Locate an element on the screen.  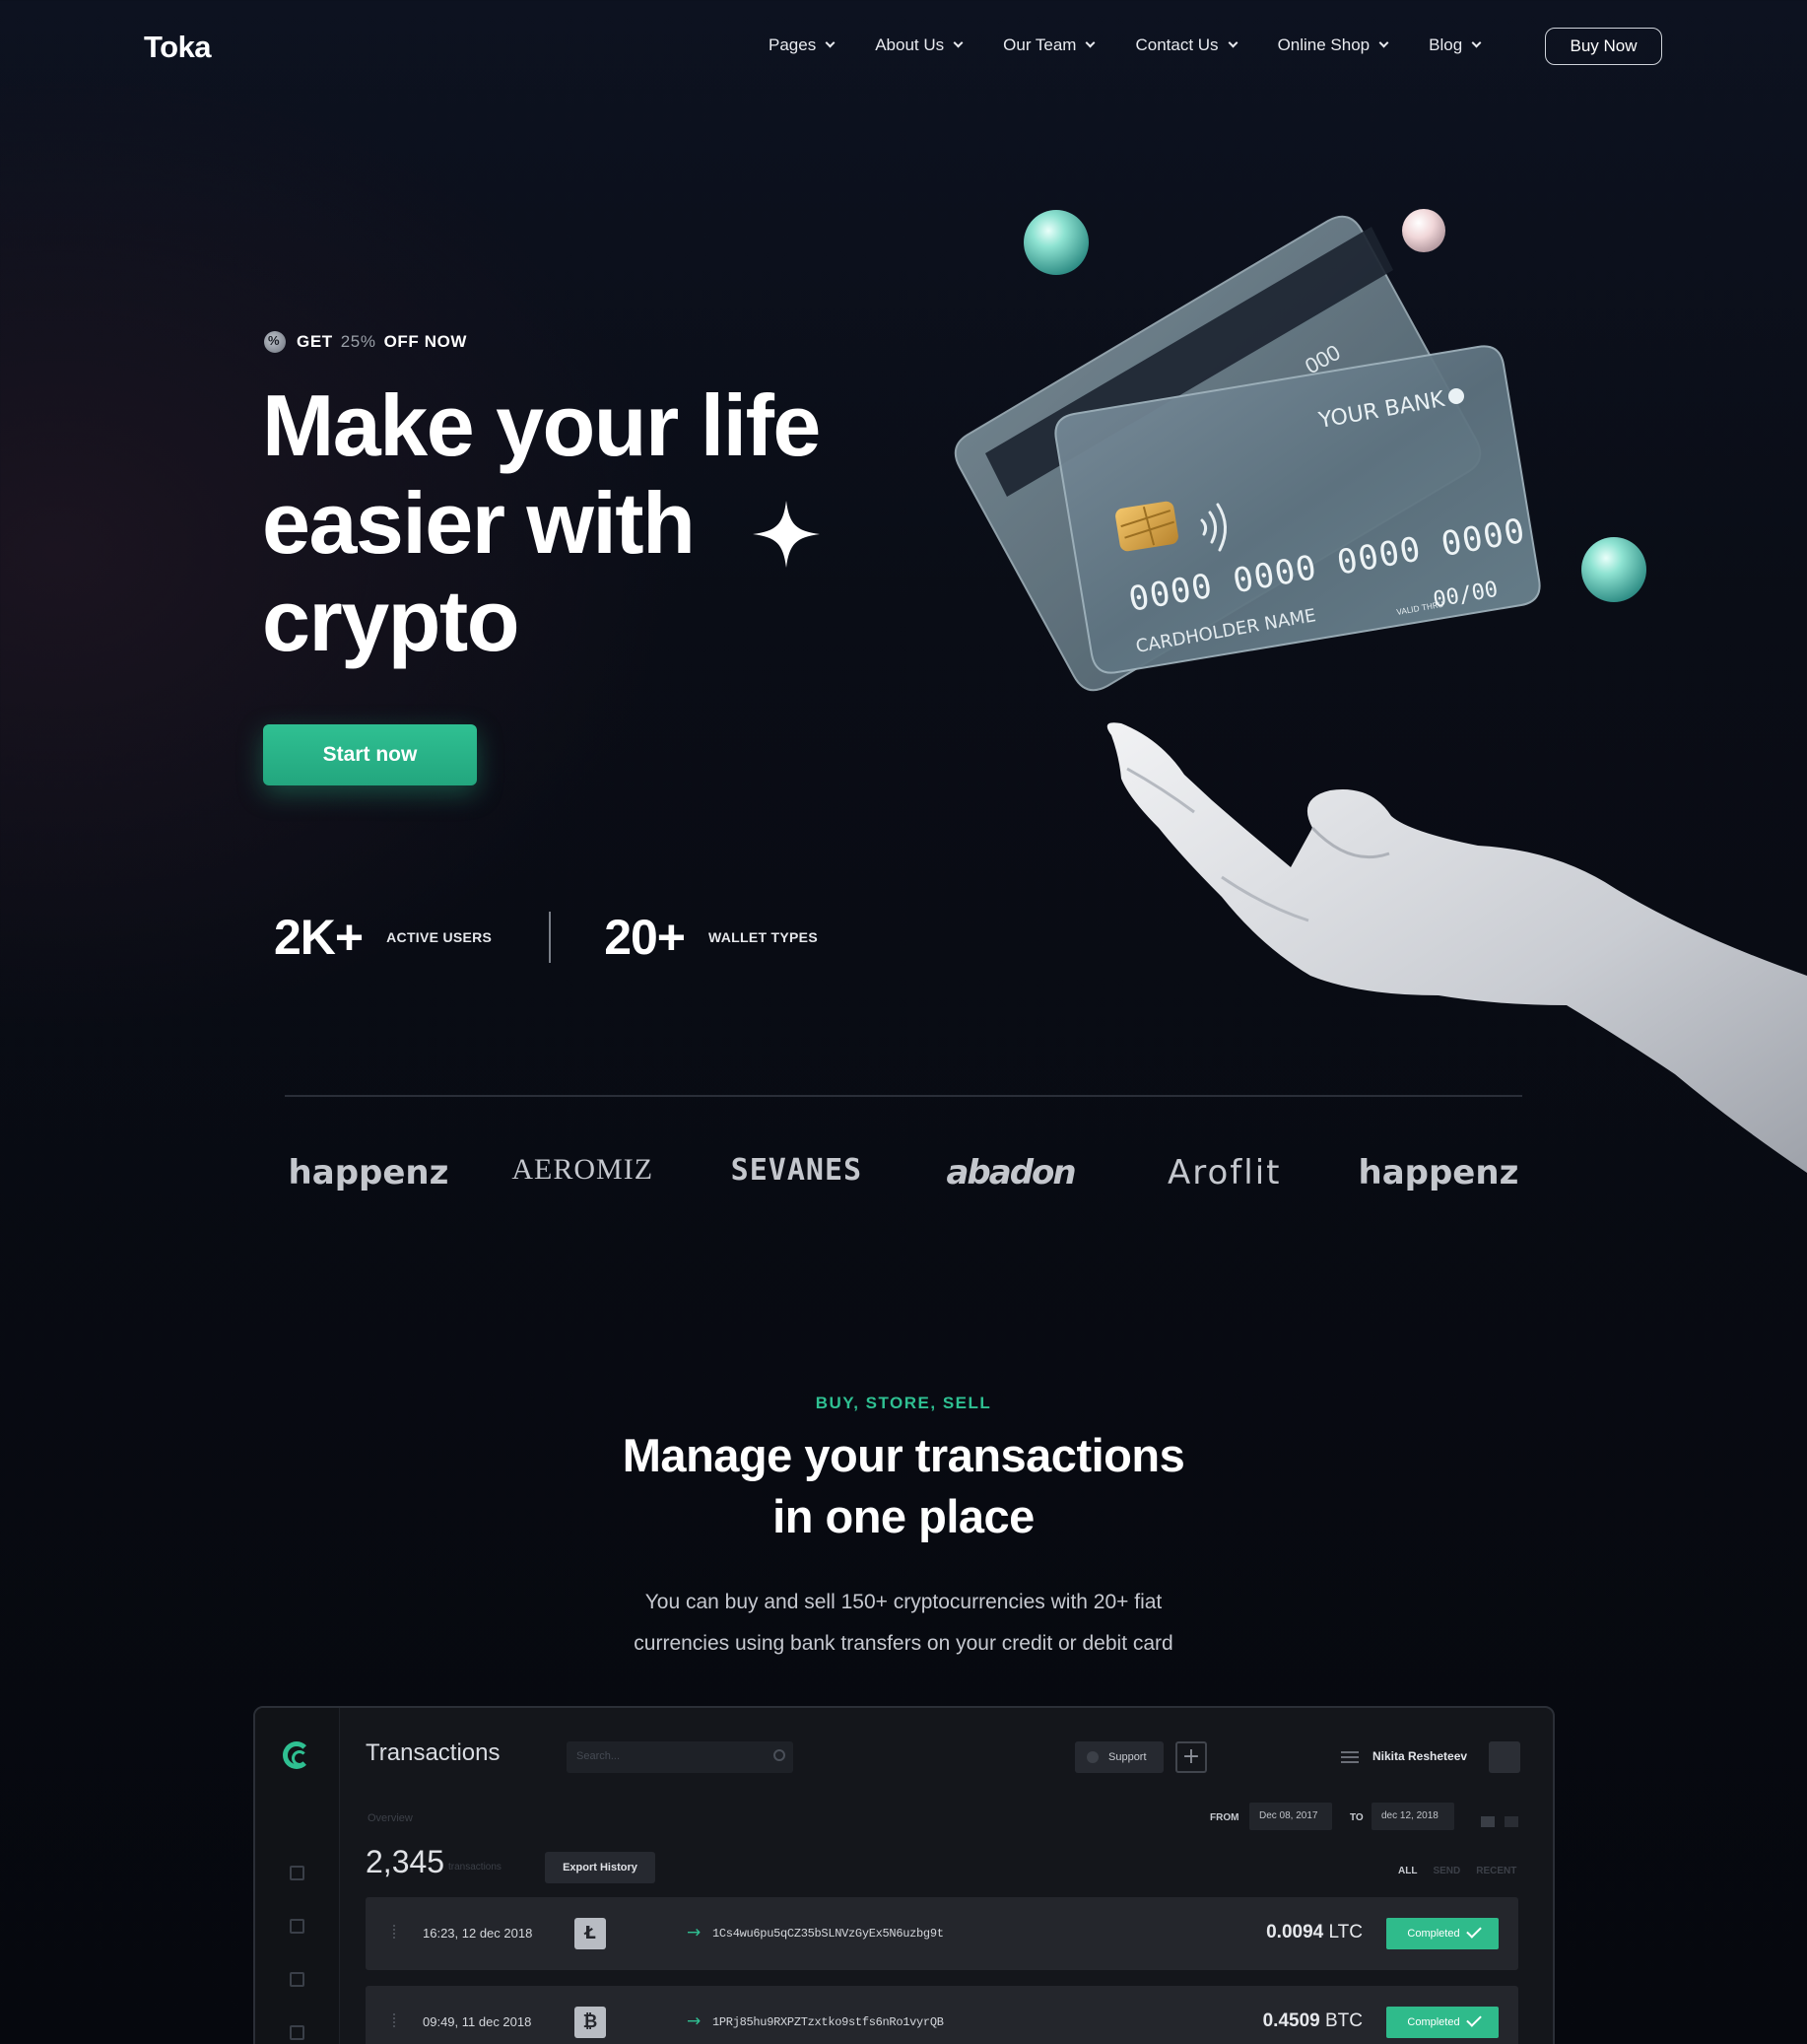
tx-unit: LTC is located at coordinates (1345, 1932).